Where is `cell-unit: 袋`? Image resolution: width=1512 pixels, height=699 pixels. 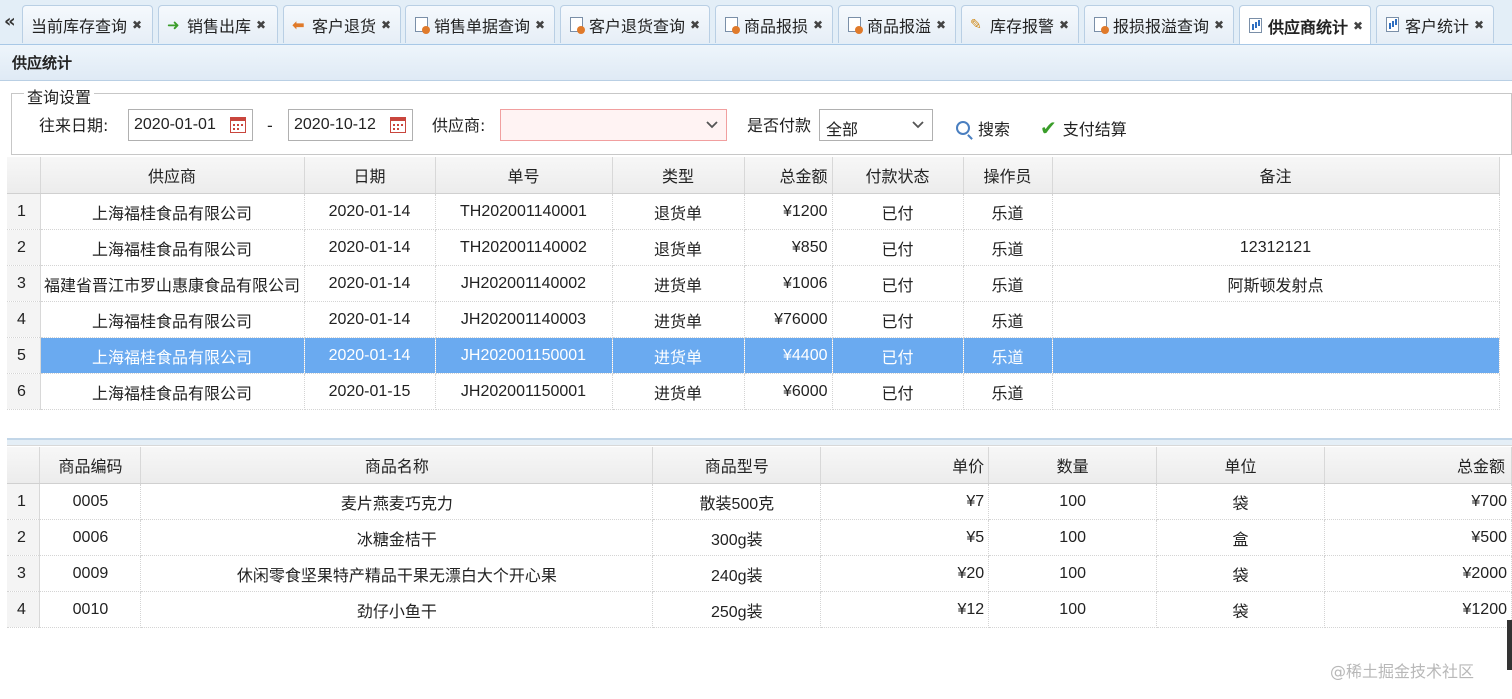
cell-unit: 袋 is located at coordinates (1241, 609).